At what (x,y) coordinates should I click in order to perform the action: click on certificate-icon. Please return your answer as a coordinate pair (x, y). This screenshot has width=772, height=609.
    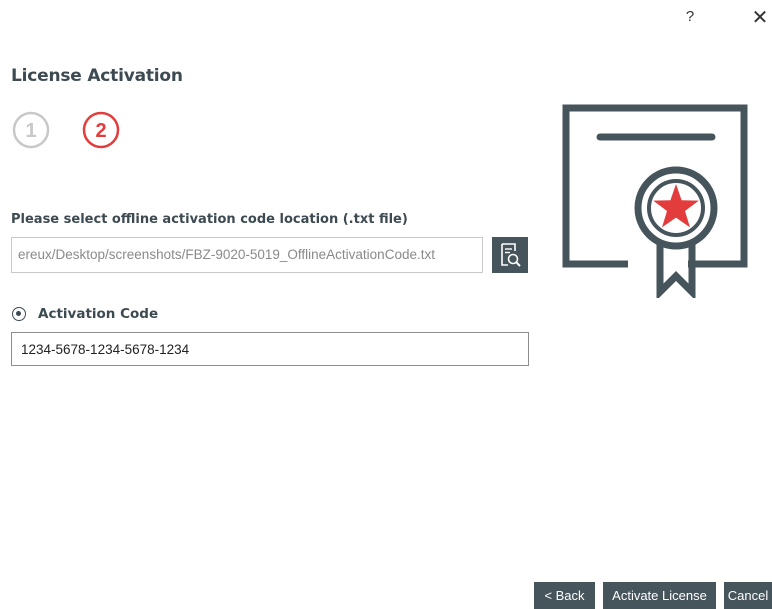
    Looking at the image, I should click on (655, 202).